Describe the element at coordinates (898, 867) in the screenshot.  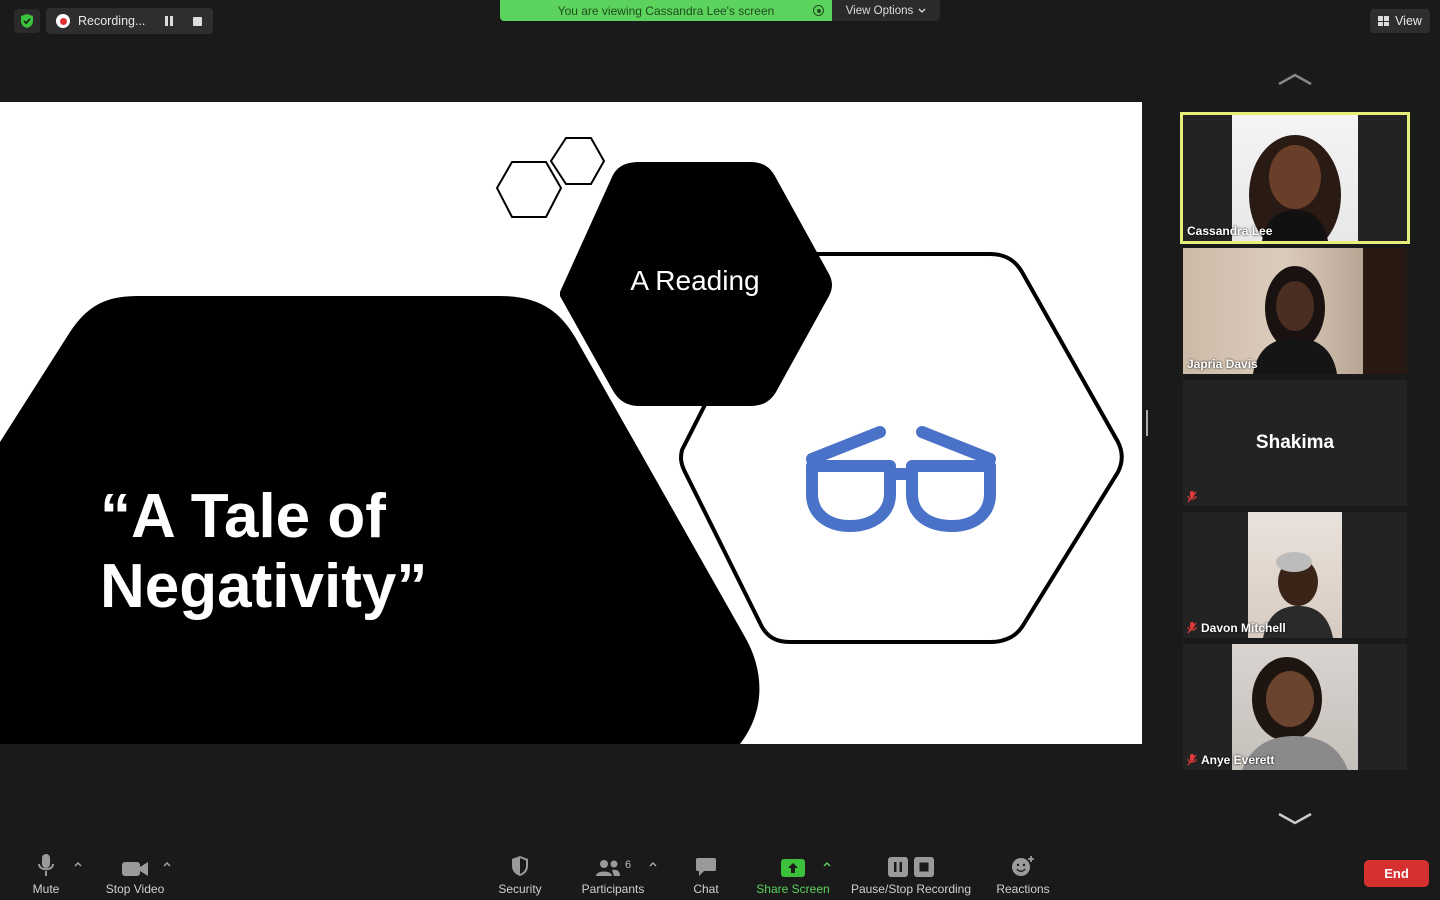
I see `pause-icon` at that location.